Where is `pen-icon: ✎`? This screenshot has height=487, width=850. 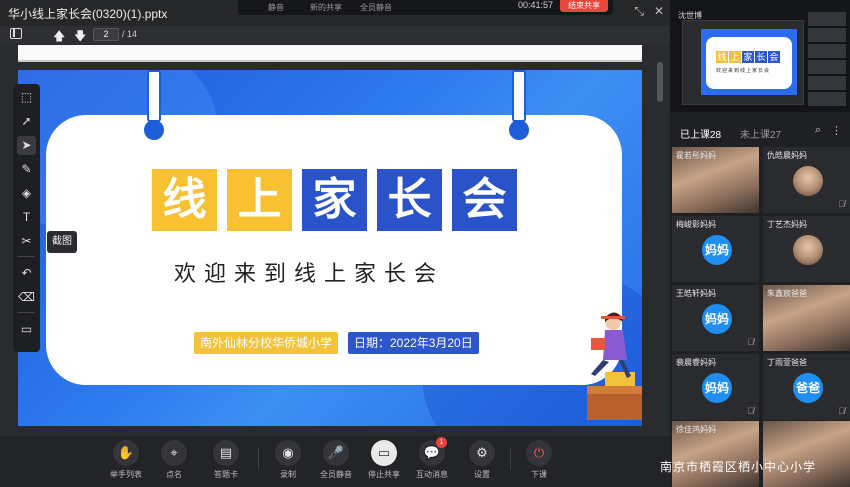 pen-icon: ✎ is located at coordinates (26, 169).